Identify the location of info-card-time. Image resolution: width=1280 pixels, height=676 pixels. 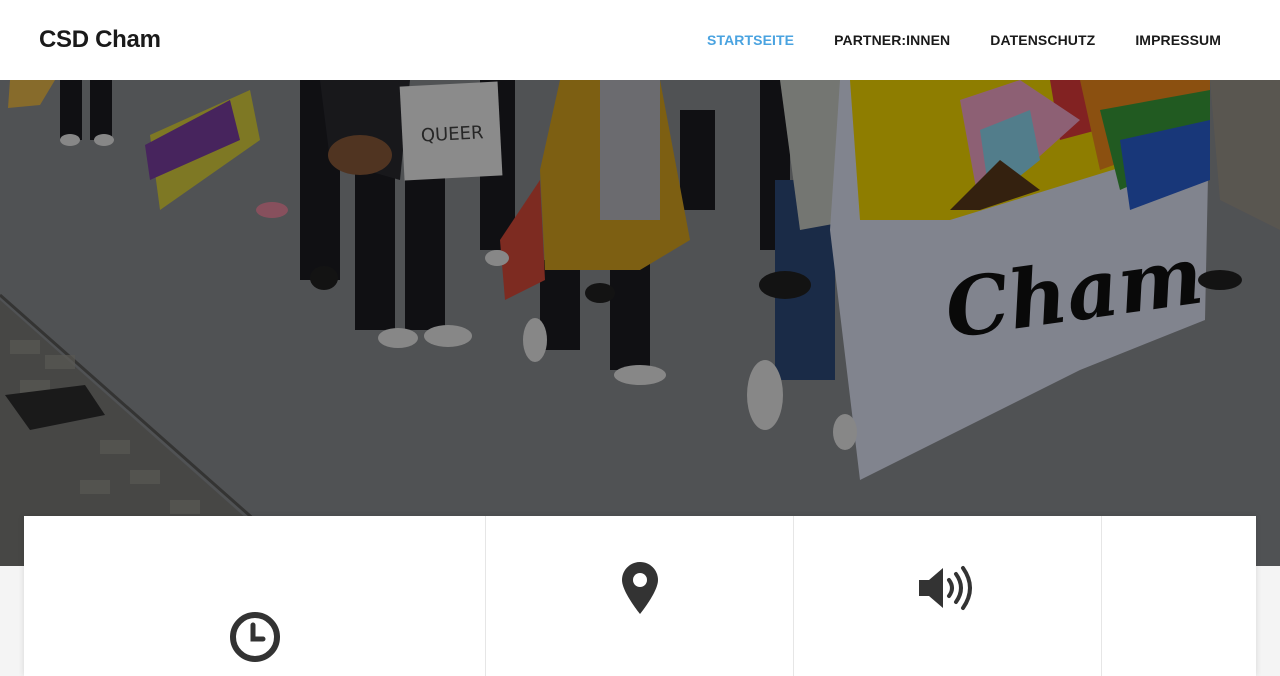
(255, 596).